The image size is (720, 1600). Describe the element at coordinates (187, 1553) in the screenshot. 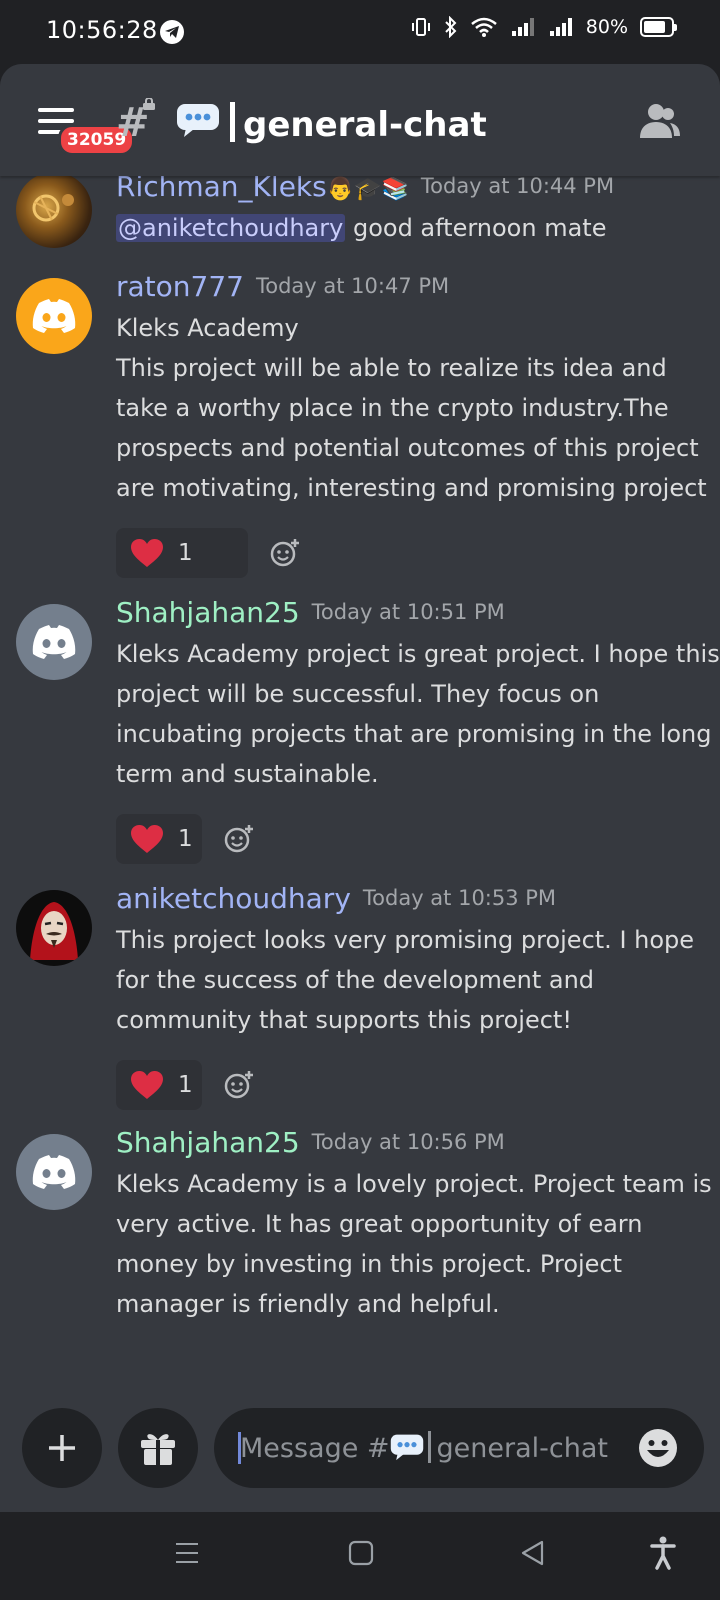

I see `recent-apps-icon` at that location.